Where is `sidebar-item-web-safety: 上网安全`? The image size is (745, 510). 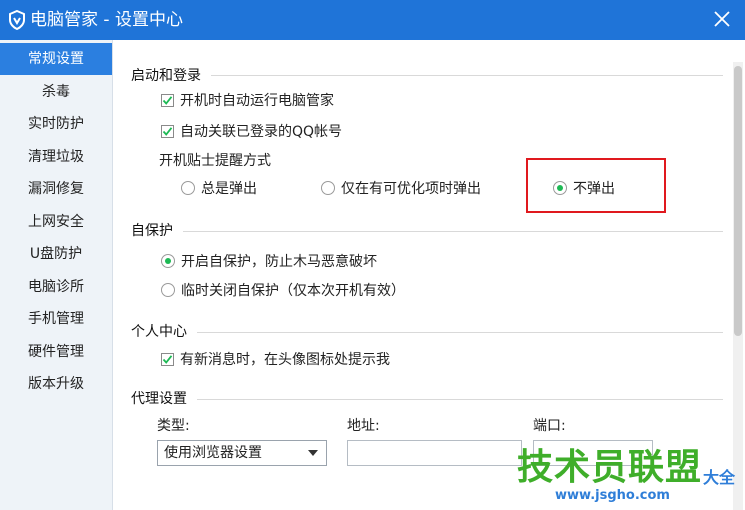 sidebar-item-web-safety: 上网安全 is located at coordinates (56, 222).